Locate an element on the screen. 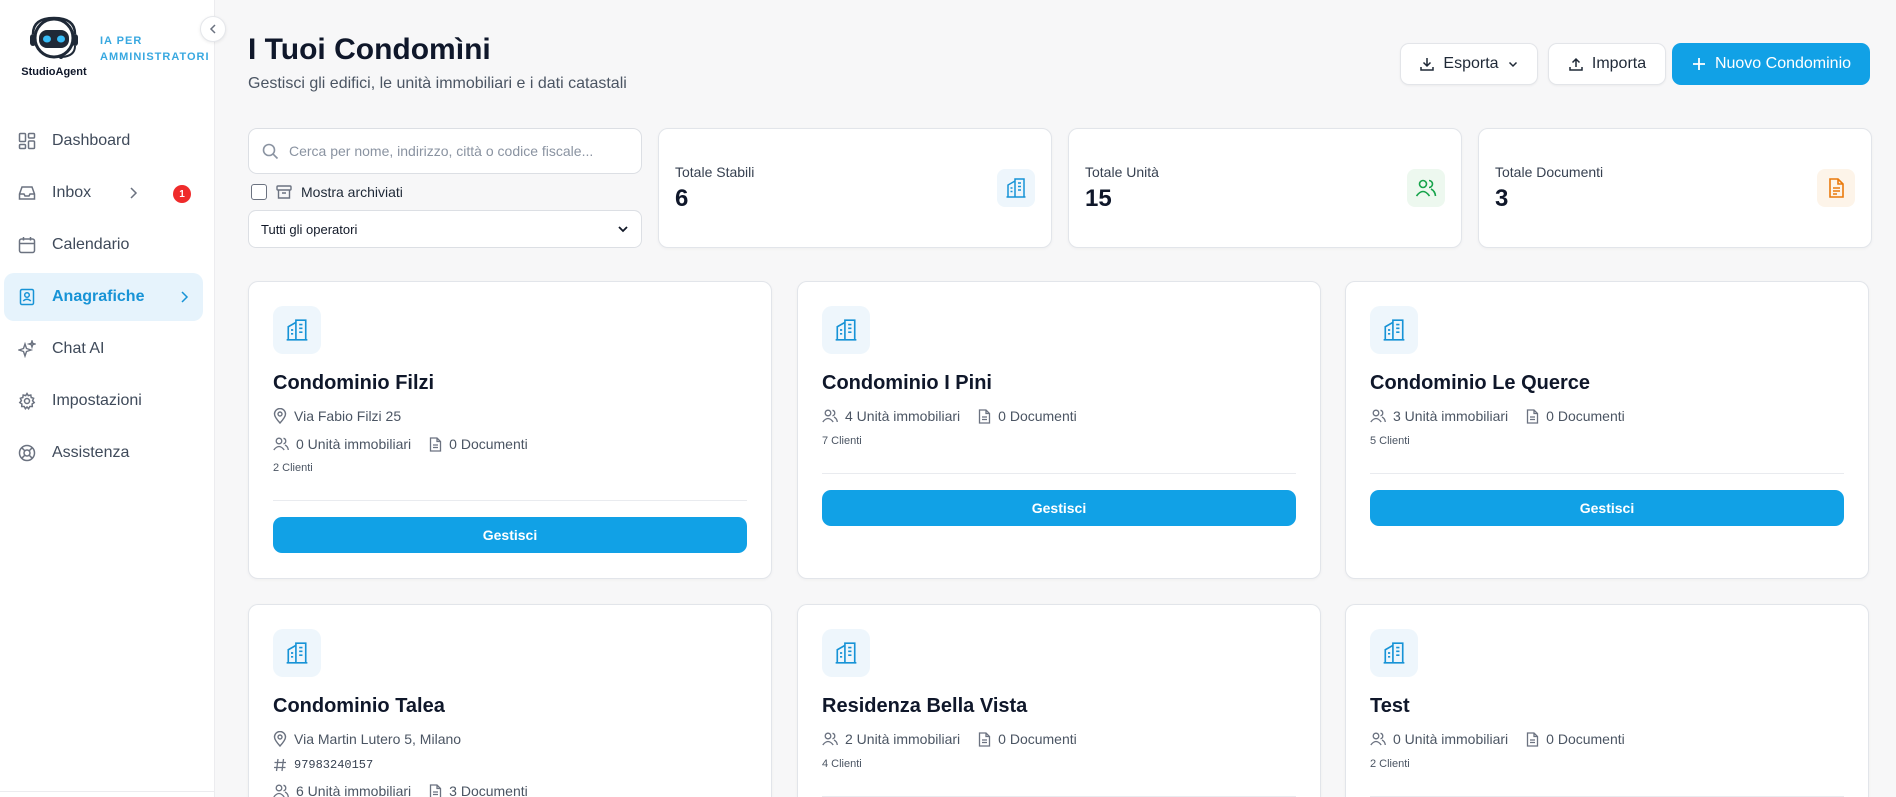 The width and height of the screenshot is (1896, 797). search-icon is located at coordinates (270, 151).